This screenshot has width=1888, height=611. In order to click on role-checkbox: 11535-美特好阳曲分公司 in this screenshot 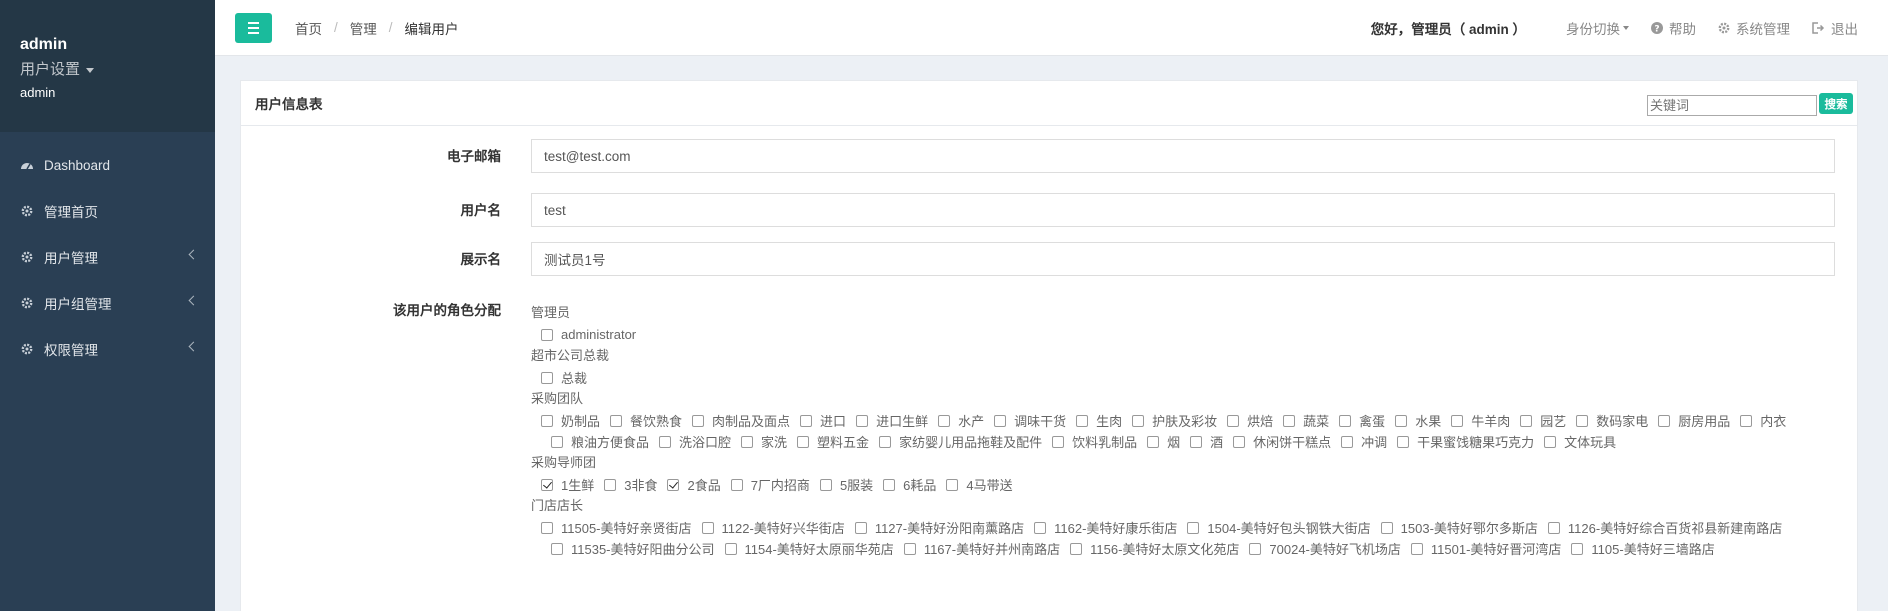, I will do `click(633, 548)`.